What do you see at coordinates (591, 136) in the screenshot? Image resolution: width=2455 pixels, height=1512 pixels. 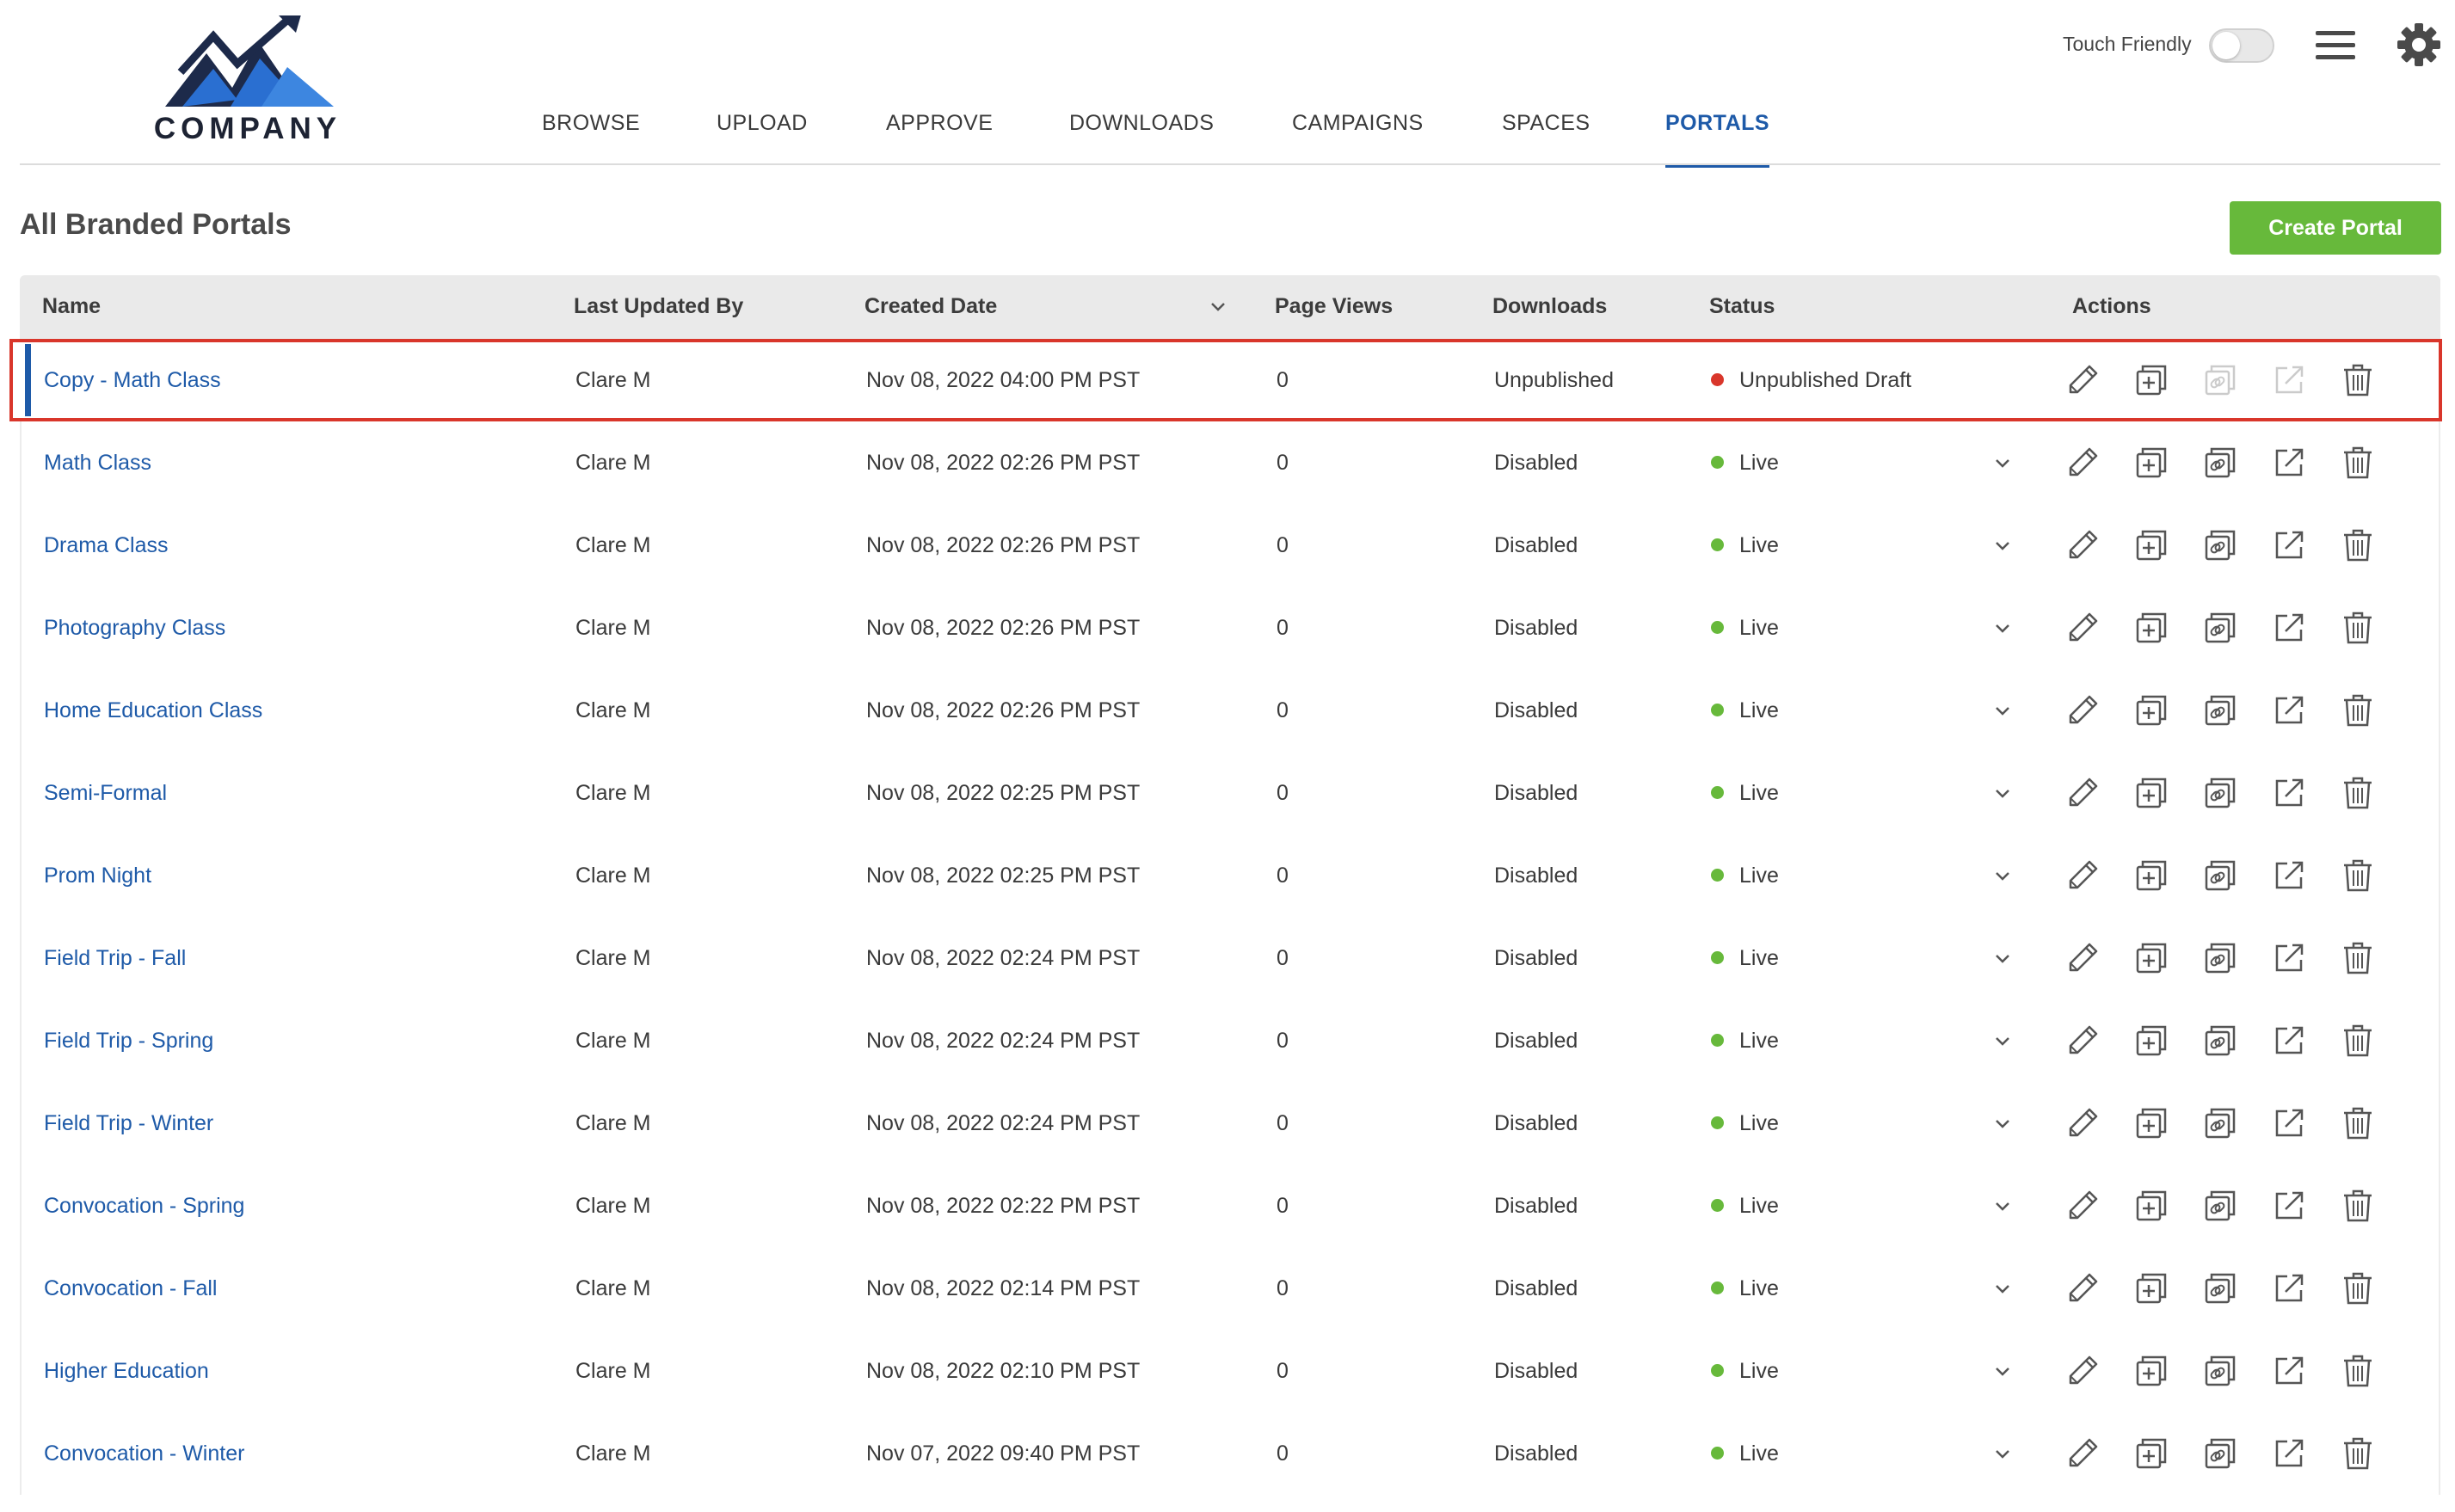 I see `nav-browse: BROWSE` at bounding box center [591, 136].